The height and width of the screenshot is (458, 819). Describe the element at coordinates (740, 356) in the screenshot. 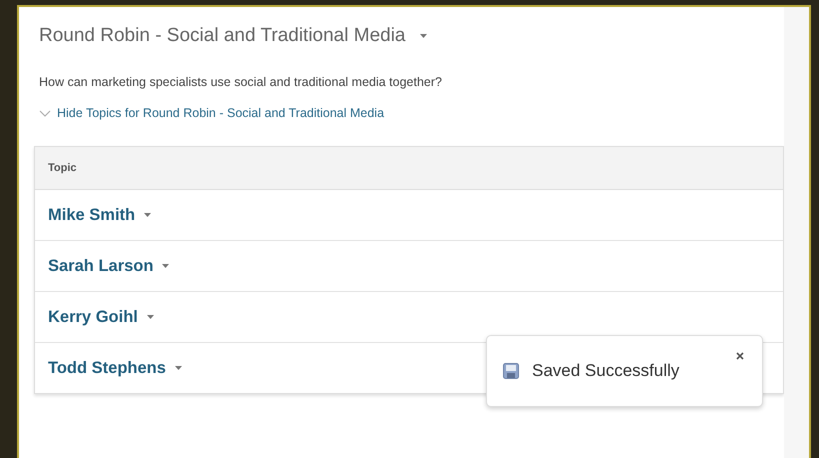

I see `close-icon` at that location.